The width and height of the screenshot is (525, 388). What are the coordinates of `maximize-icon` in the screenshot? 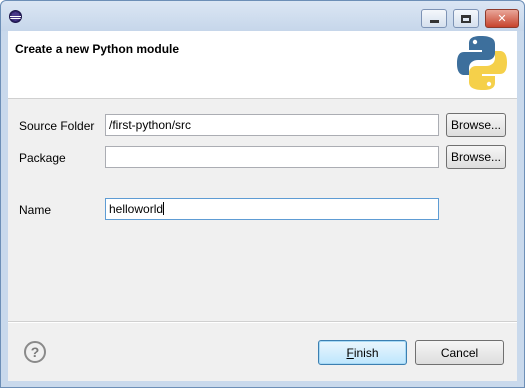 It's located at (466, 18).